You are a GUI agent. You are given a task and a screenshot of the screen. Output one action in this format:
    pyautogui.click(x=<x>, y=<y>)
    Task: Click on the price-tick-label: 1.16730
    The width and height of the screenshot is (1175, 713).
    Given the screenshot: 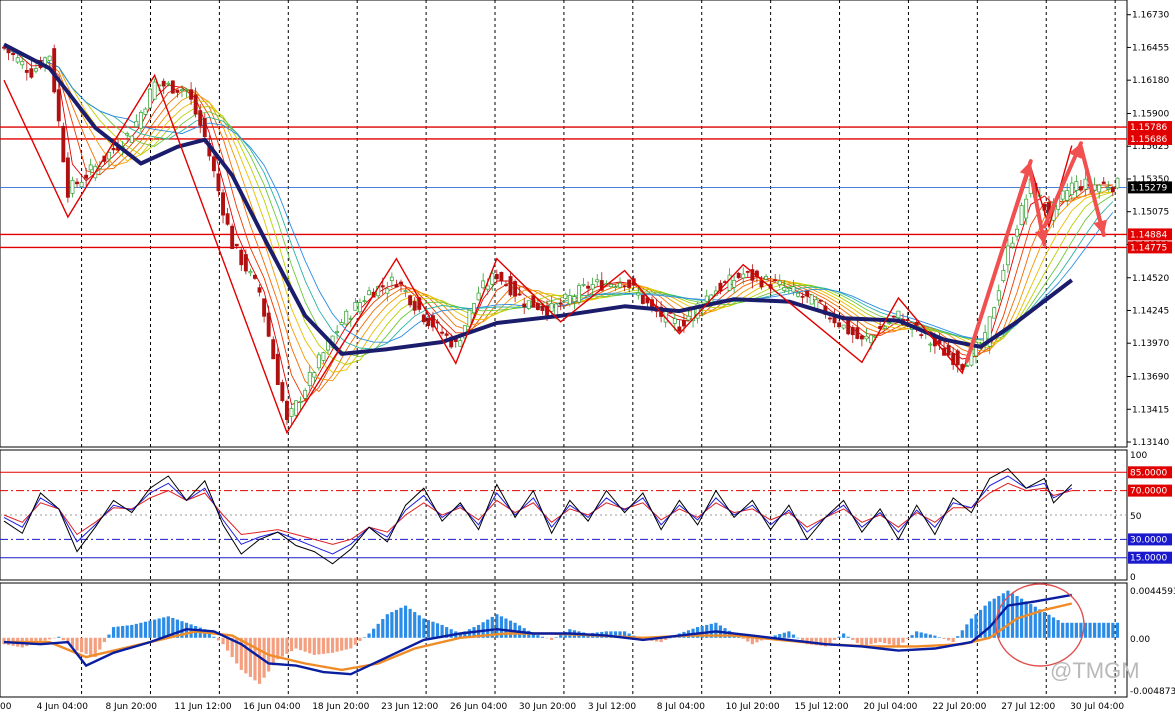 What is the action you would take?
    pyautogui.click(x=1150, y=16)
    